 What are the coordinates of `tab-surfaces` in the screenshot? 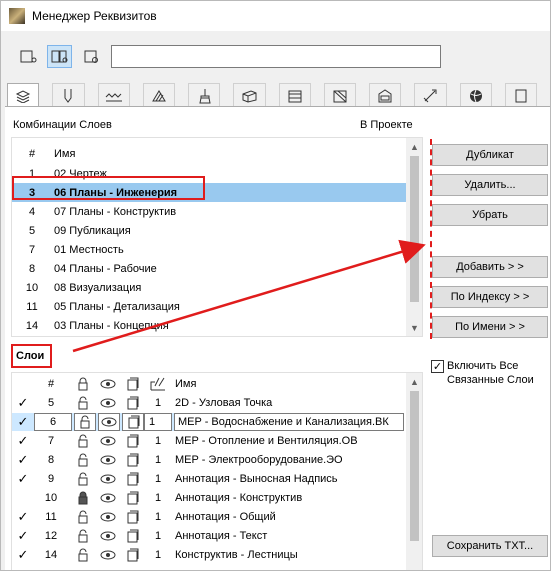 It's located at (204, 95).